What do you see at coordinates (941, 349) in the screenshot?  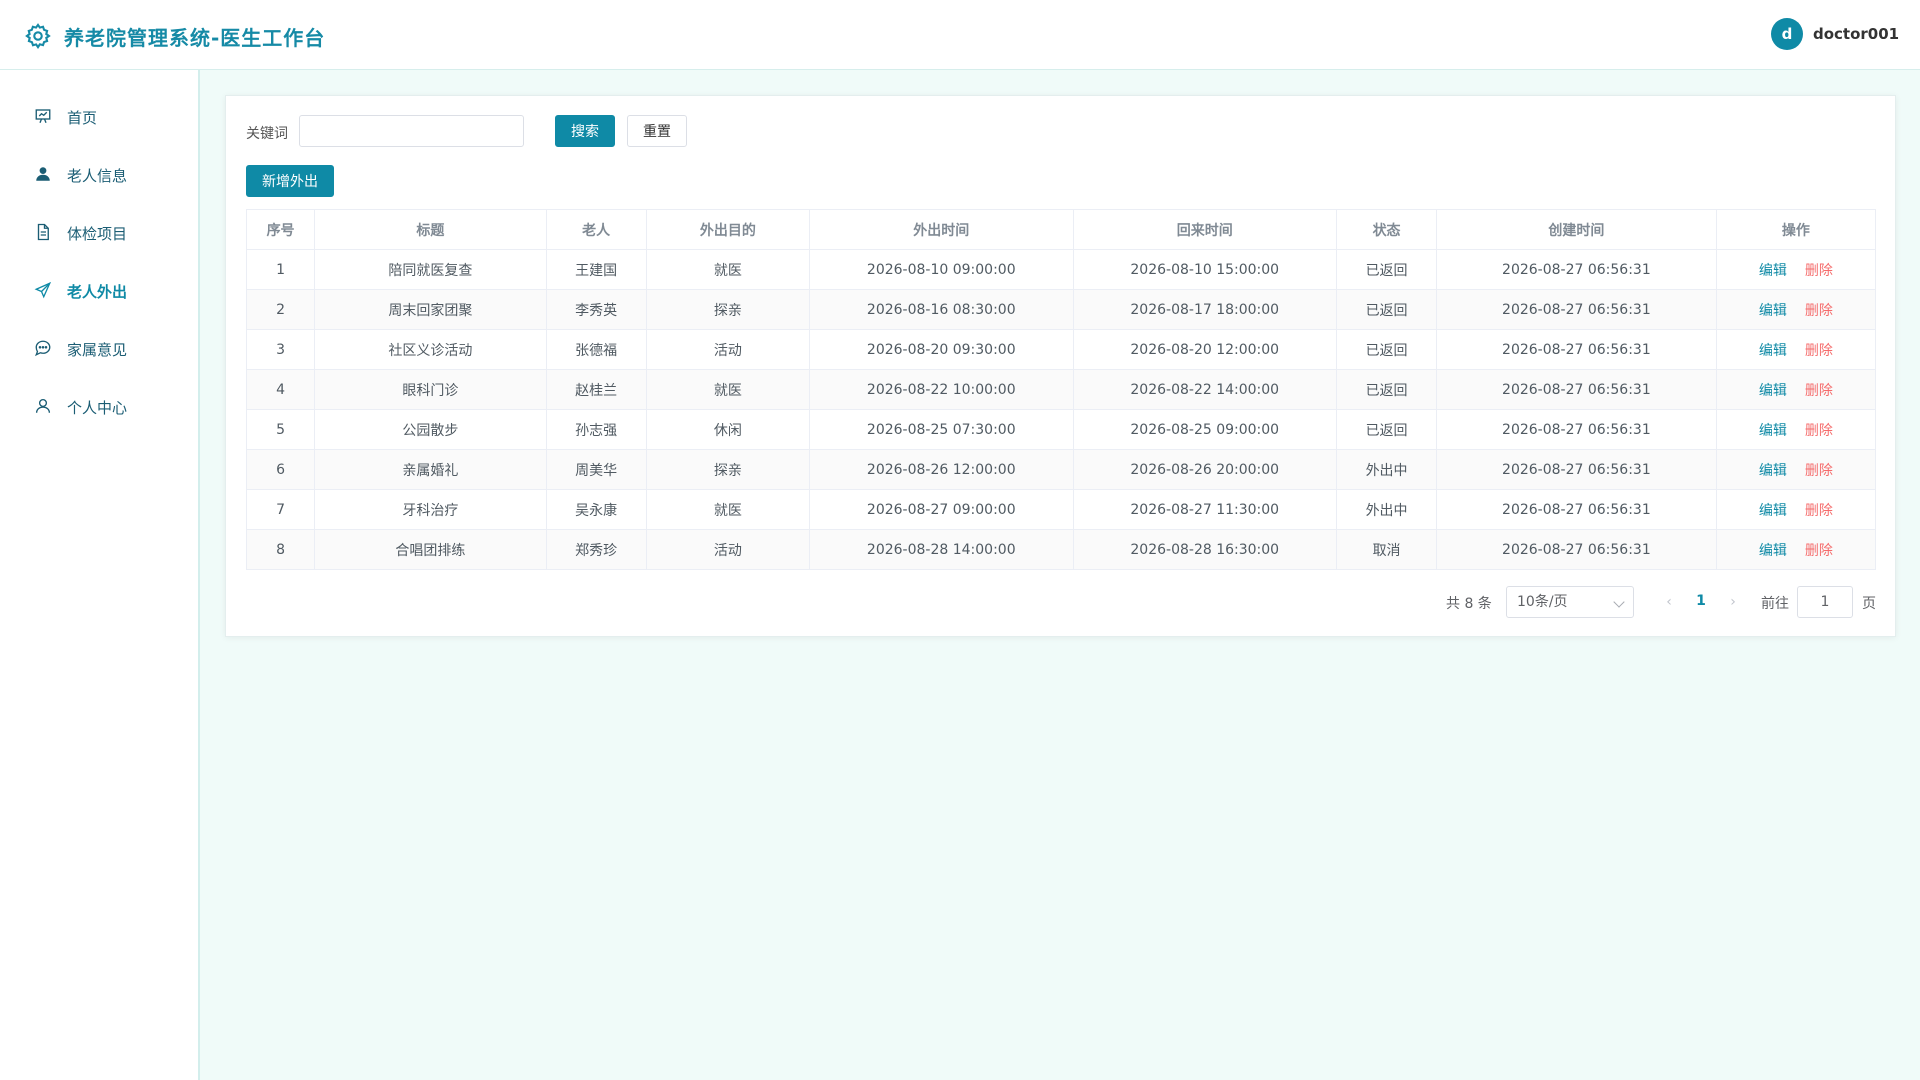 I see `table-cell: 2026-08-20 09:30:00` at bounding box center [941, 349].